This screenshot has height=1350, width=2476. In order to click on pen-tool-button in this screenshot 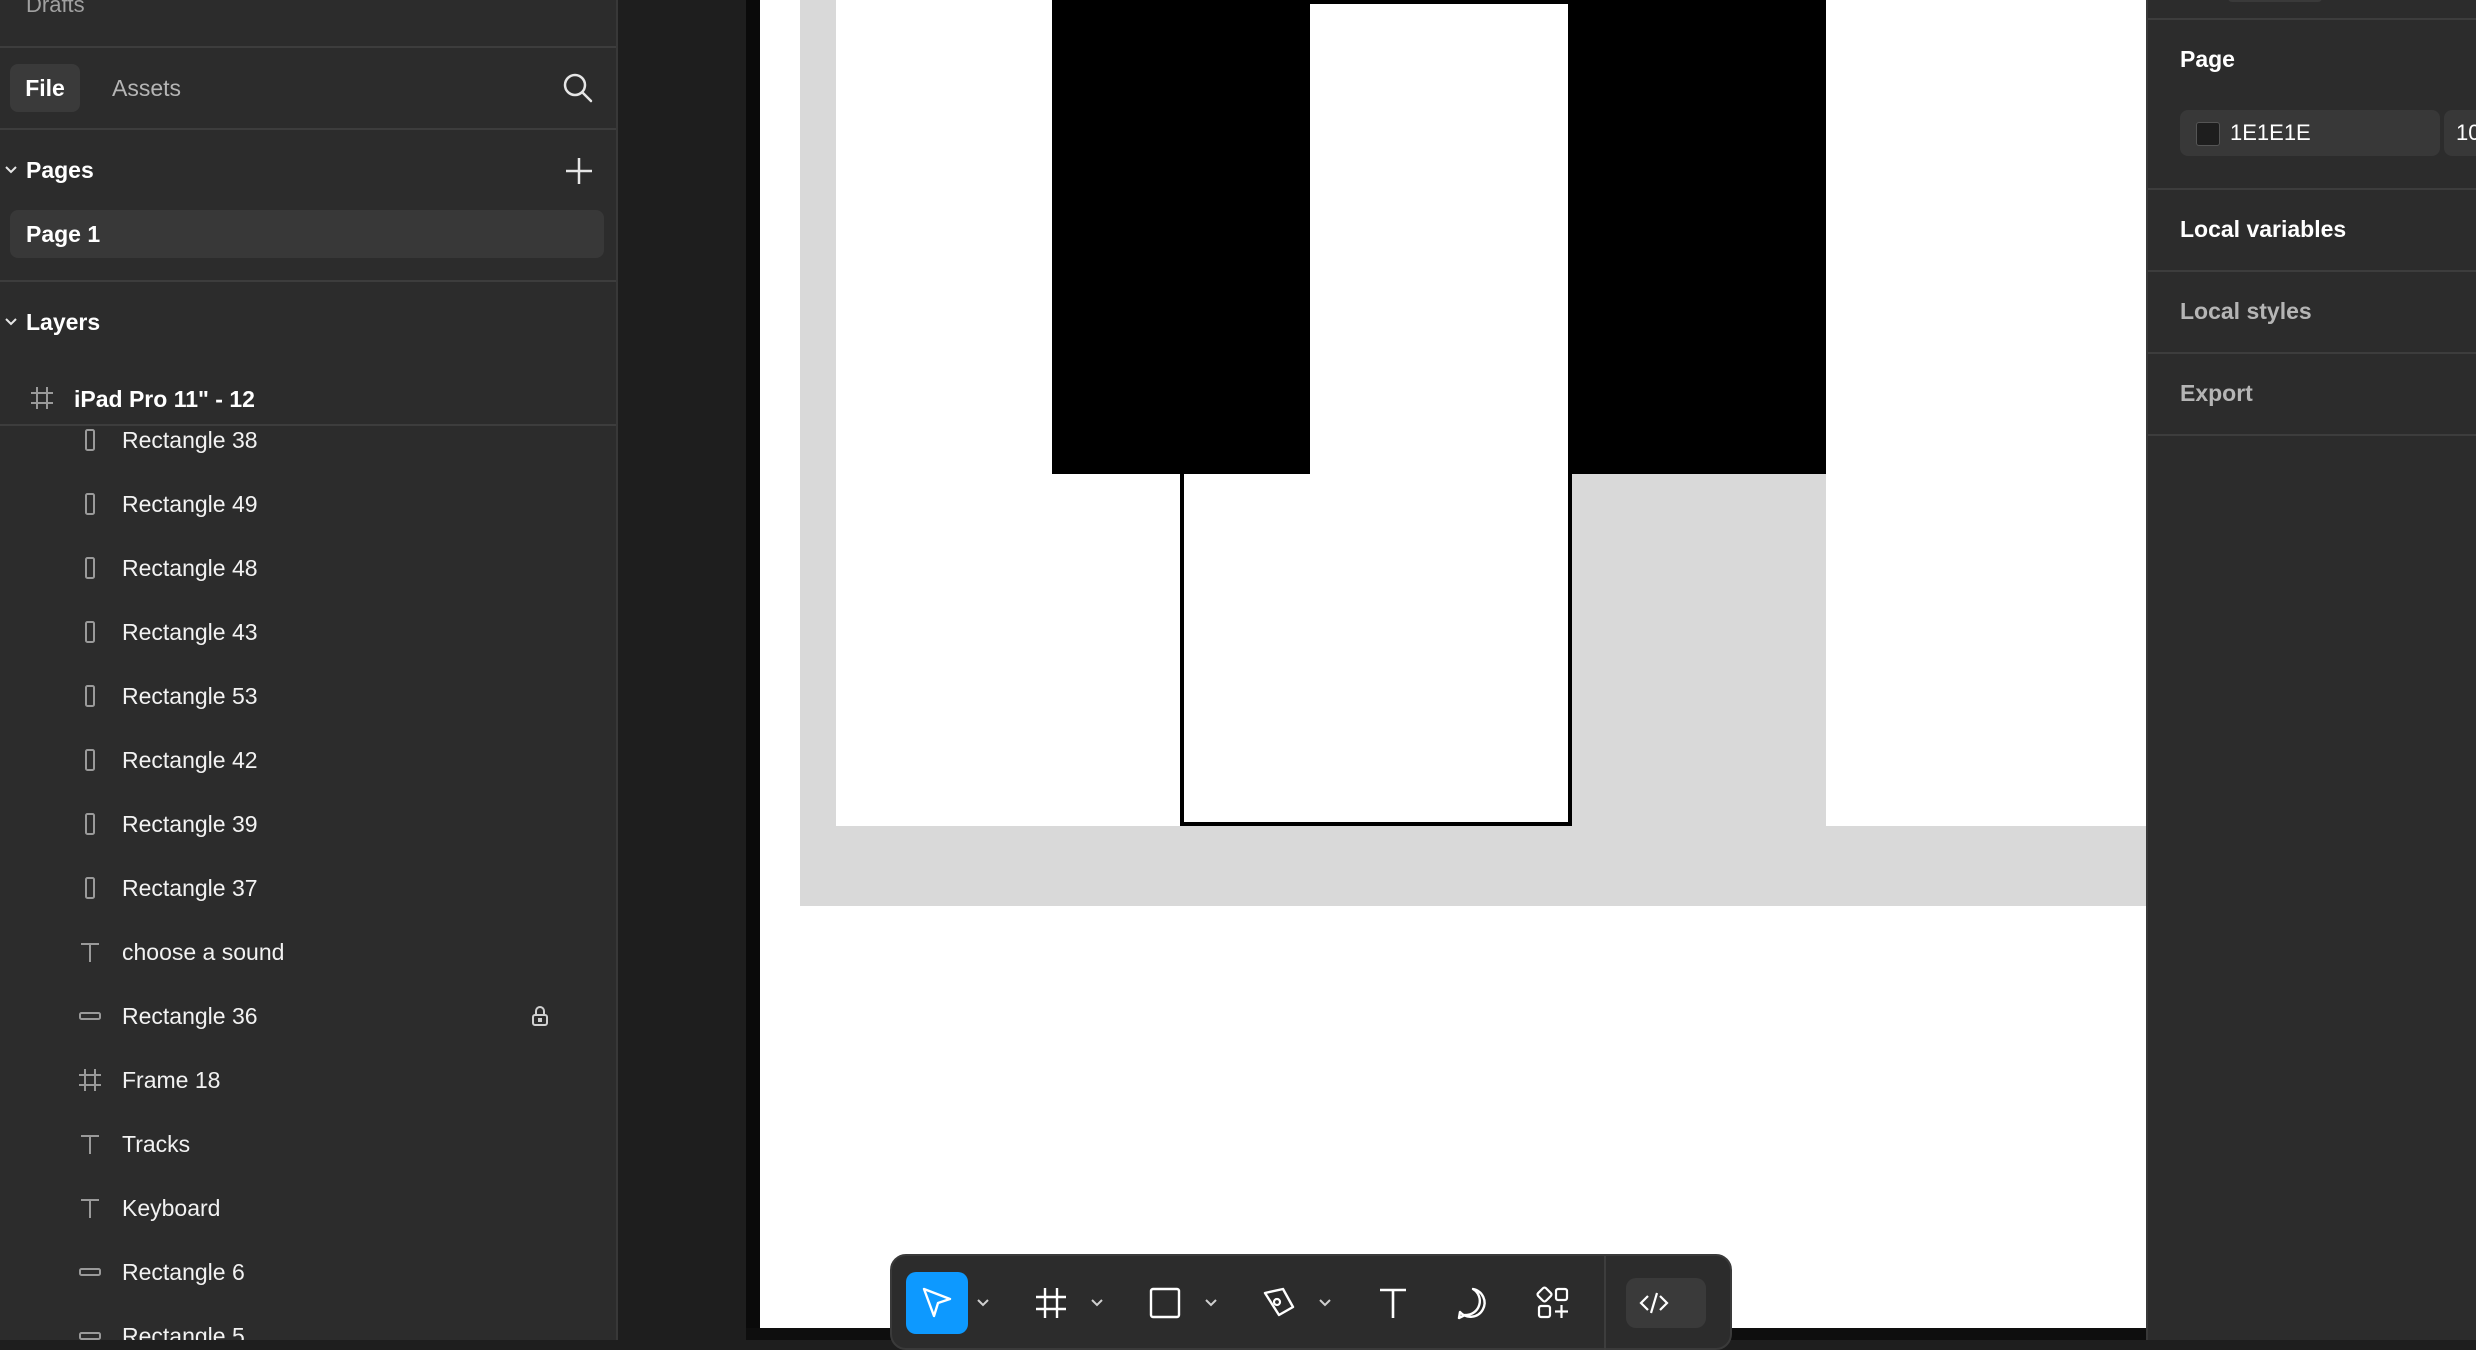, I will do `click(1279, 1303)`.